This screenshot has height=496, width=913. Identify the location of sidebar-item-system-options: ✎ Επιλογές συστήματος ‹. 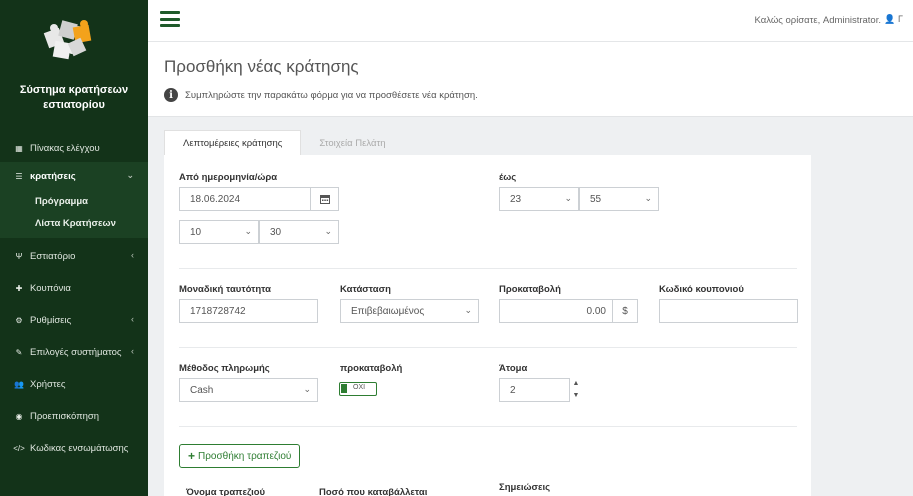
(74, 352).